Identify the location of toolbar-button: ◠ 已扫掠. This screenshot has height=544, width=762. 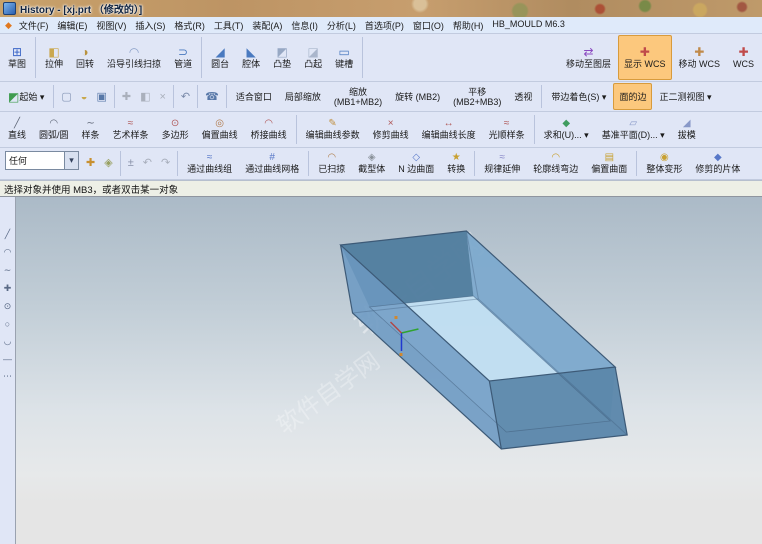
(331, 163).